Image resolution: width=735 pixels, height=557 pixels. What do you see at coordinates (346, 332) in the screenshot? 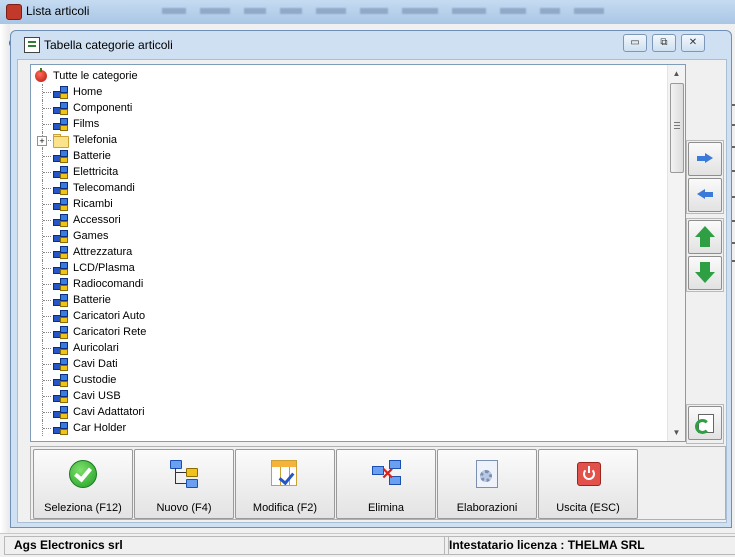
I see `tree-item: Caricatori Rete` at bounding box center [346, 332].